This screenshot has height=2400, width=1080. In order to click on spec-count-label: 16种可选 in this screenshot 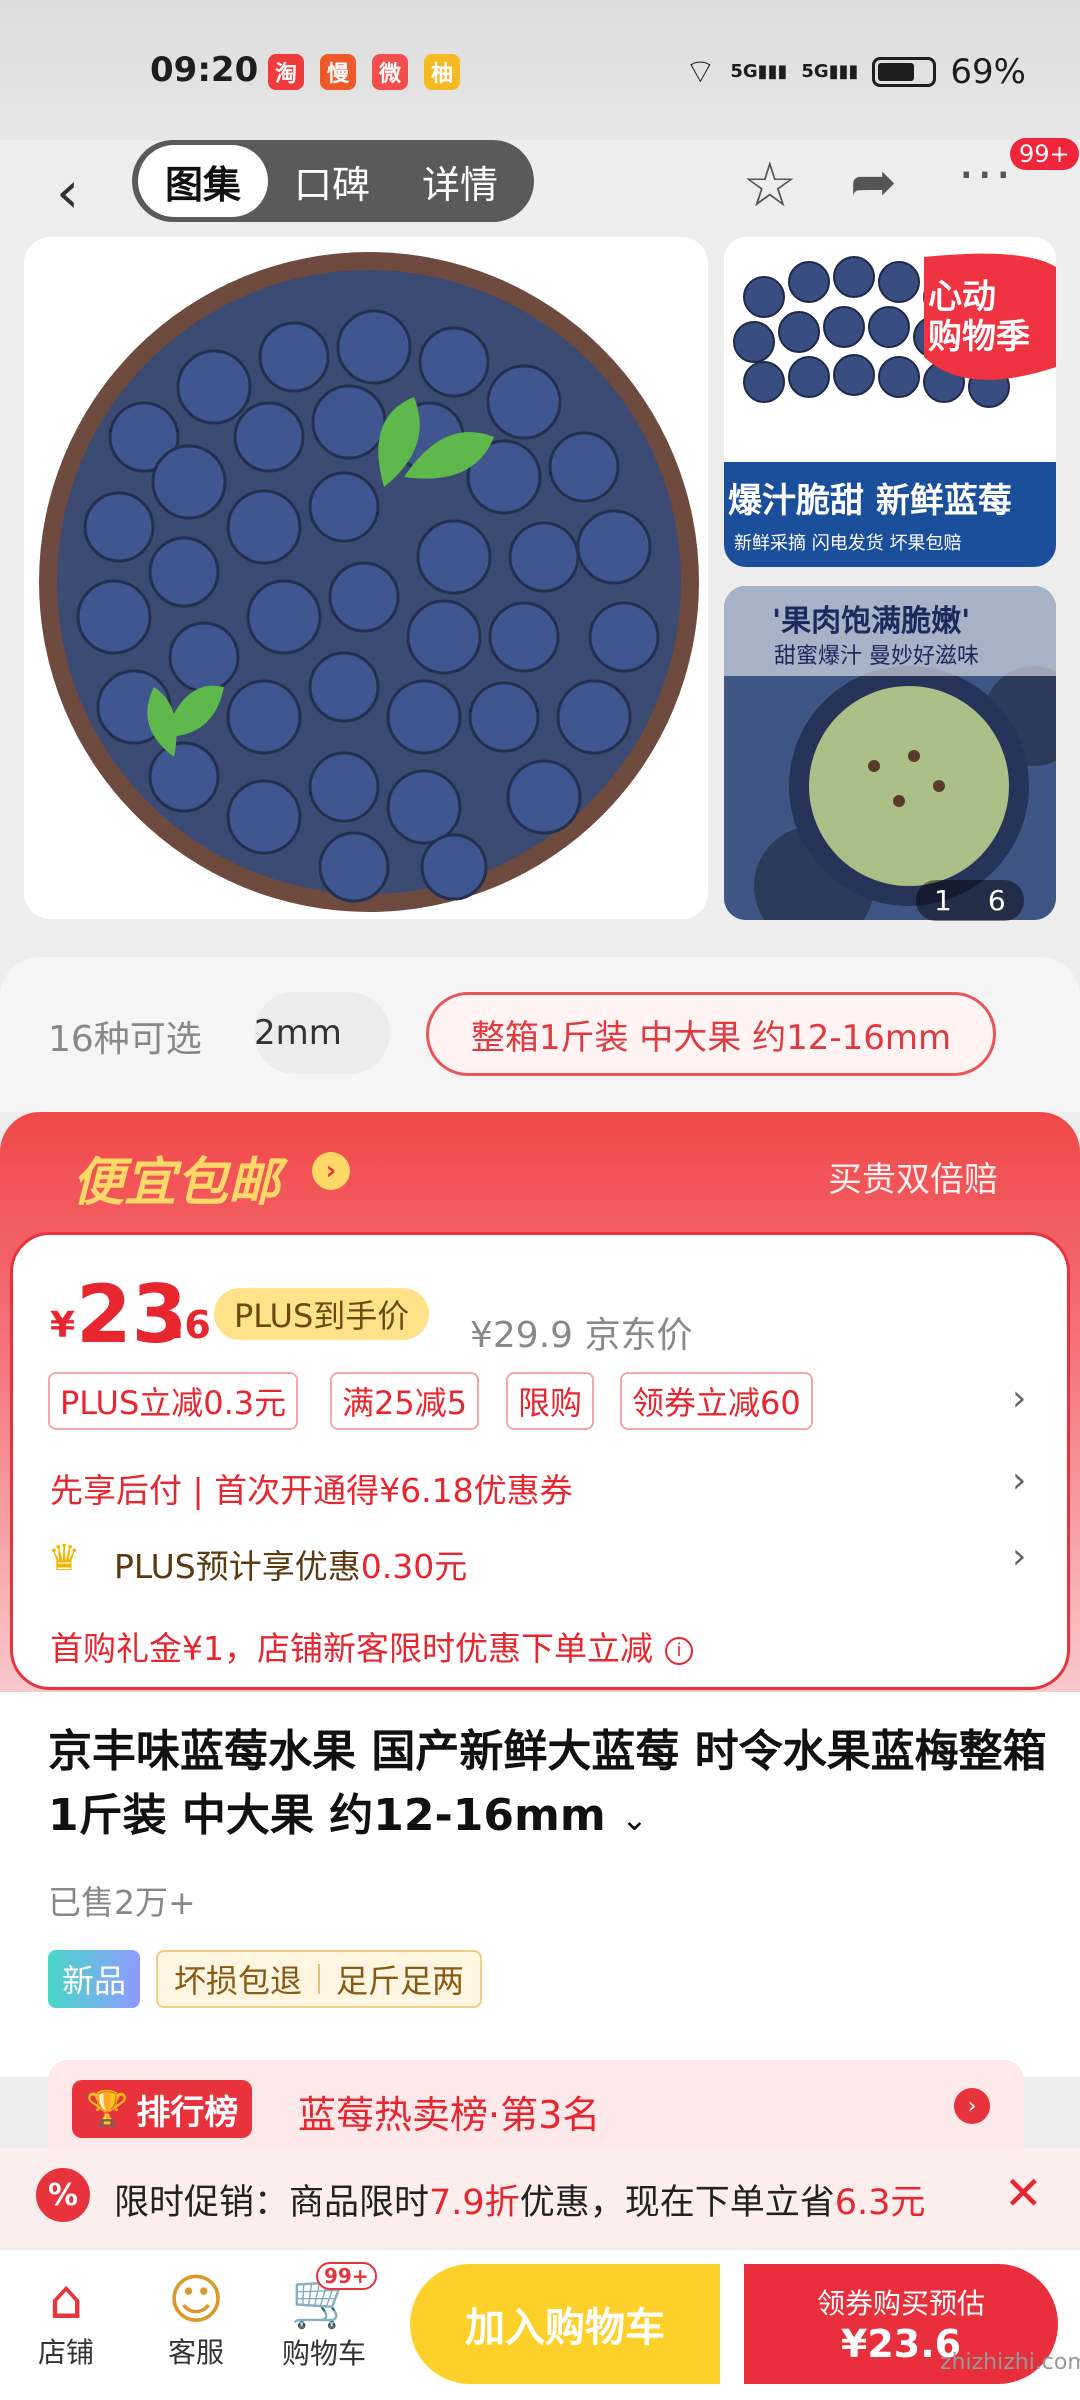, I will do `click(125, 1036)`.